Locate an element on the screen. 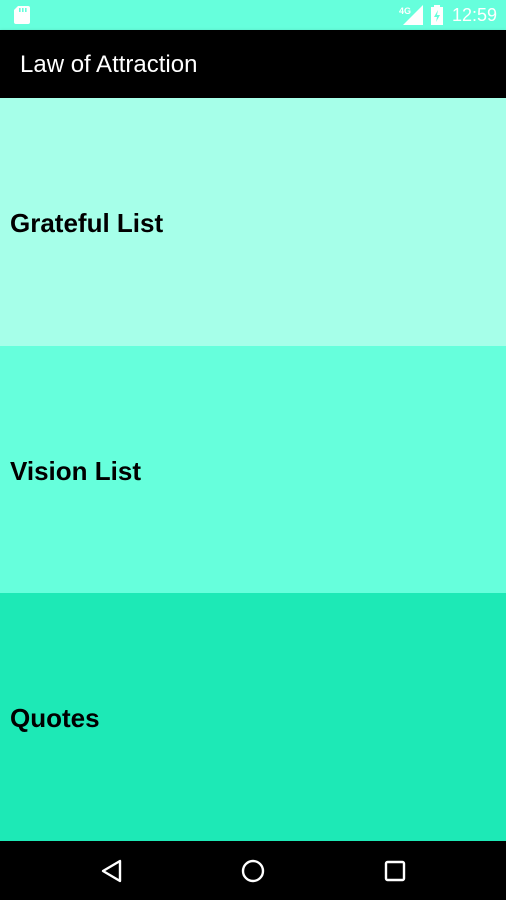 The width and height of the screenshot is (506, 900). quotes-label: Quotes is located at coordinates (55, 718).